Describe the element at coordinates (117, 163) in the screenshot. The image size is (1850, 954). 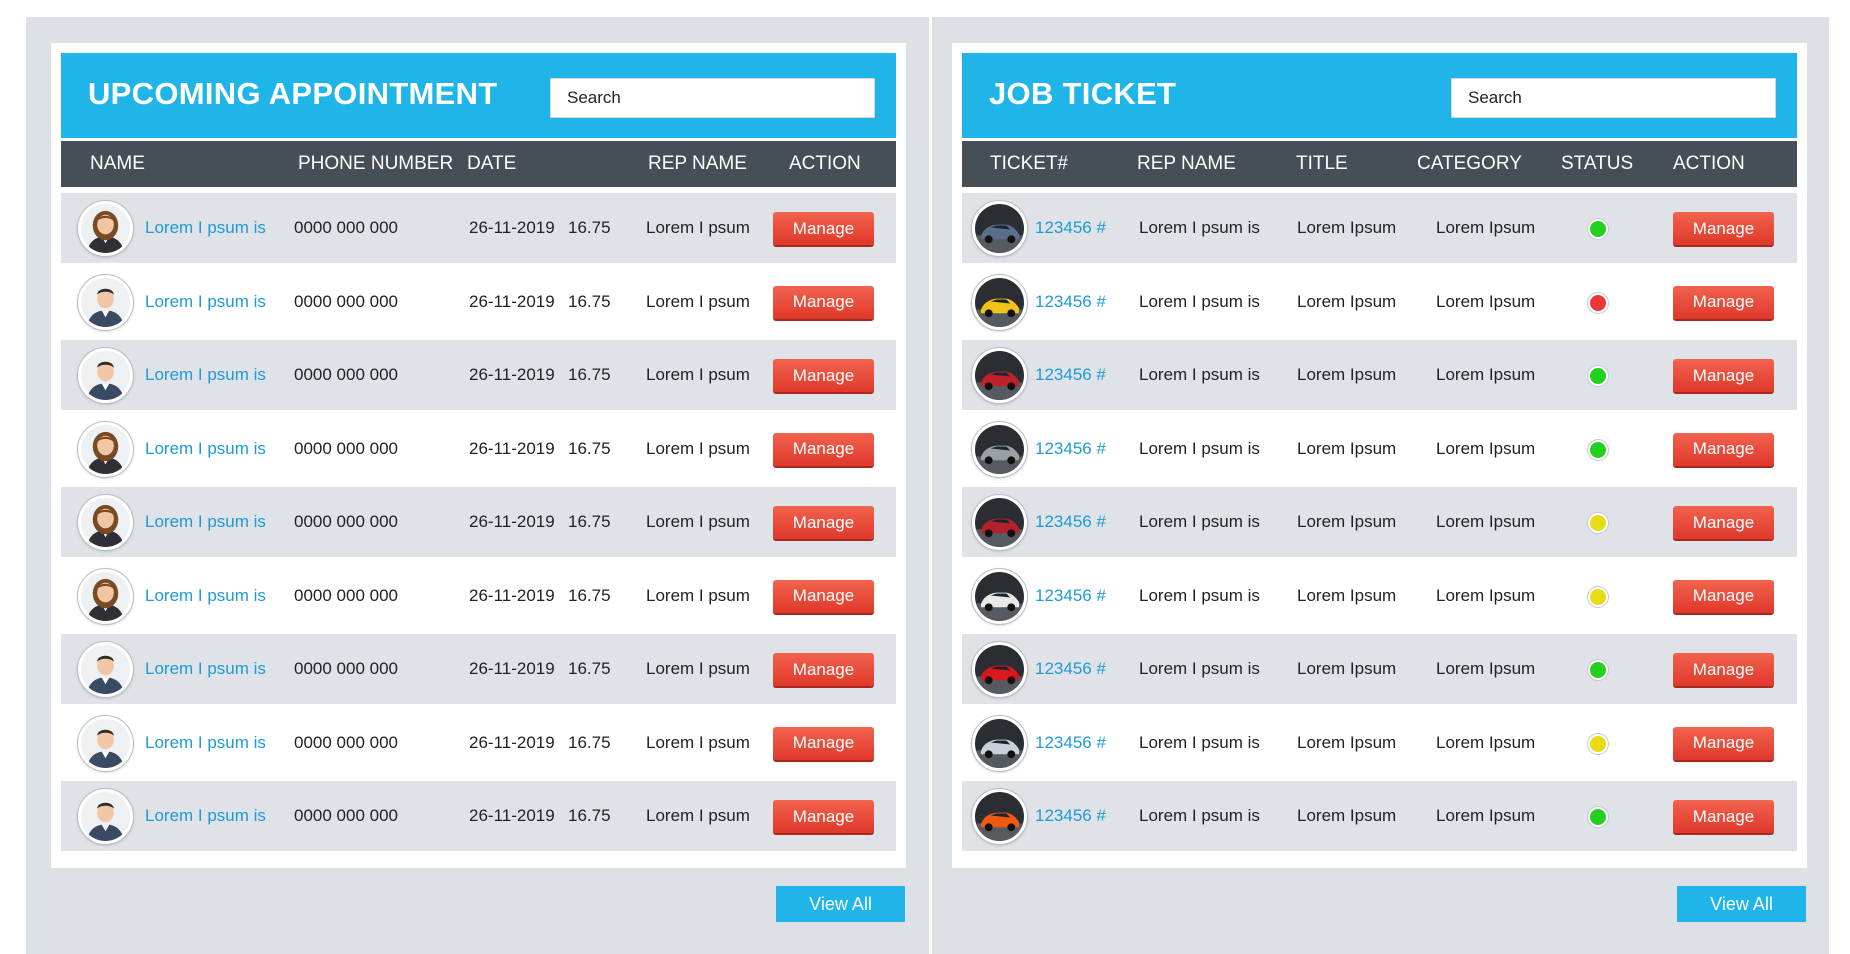
I see `column-header-name: NAME` at that location.